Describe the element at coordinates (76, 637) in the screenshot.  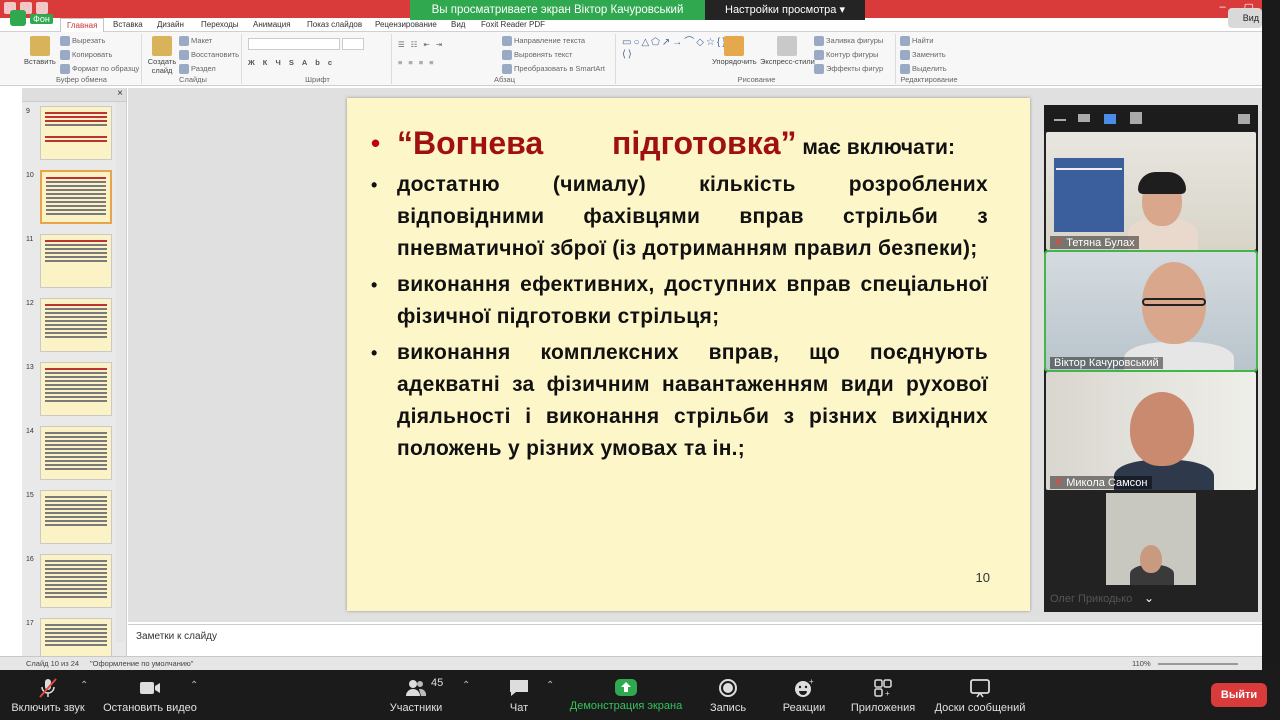
I see `slide-thumbnail: 17` at that location.